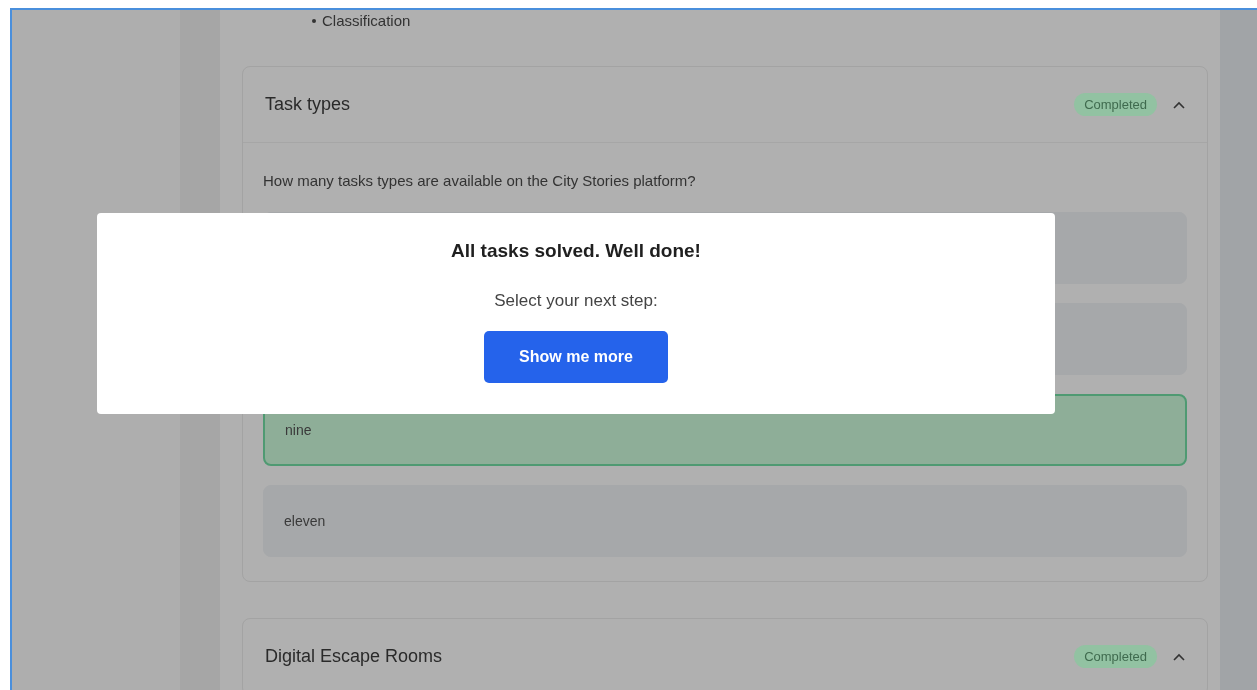  Describe the element at coordinates (480, 180) in the screenshot. I see `question-text: How many tasks types are available on the City Stories platform?` at that location.